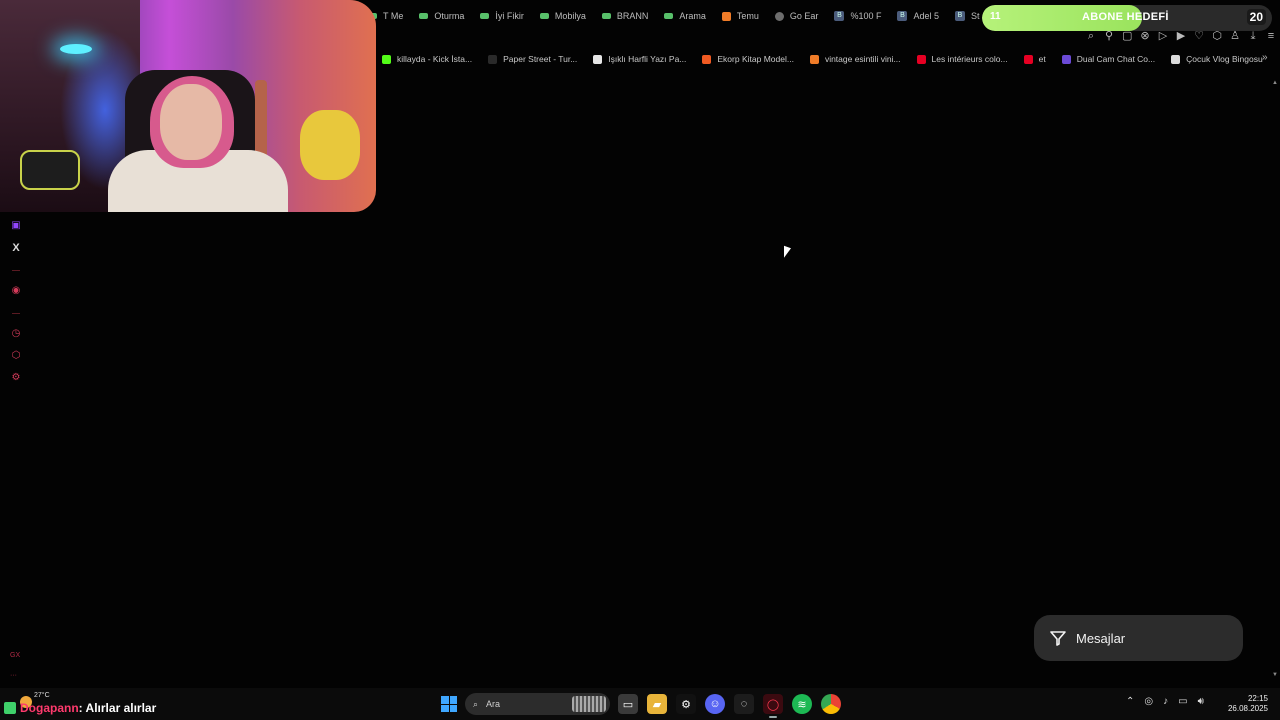 This screenshot has width=1280, height=720. What do you see at coordinates (685, 16) in the screenshot?
I see `browser-tab: Arama` at bounding box center [685, 16].